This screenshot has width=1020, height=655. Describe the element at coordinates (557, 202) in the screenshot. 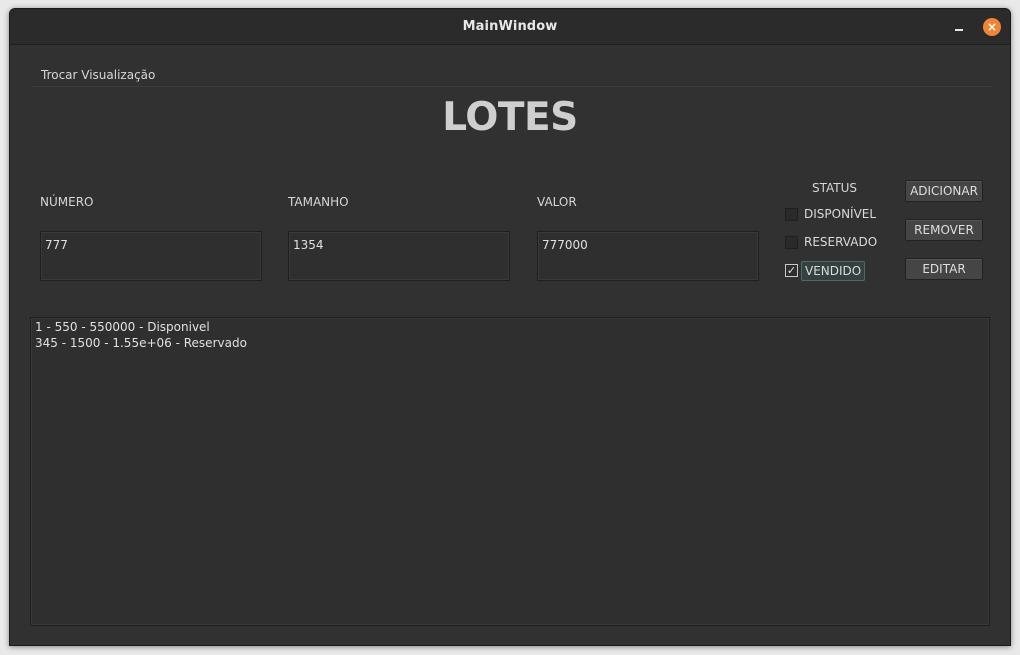

I see `valor-label: VALOR` at that location.